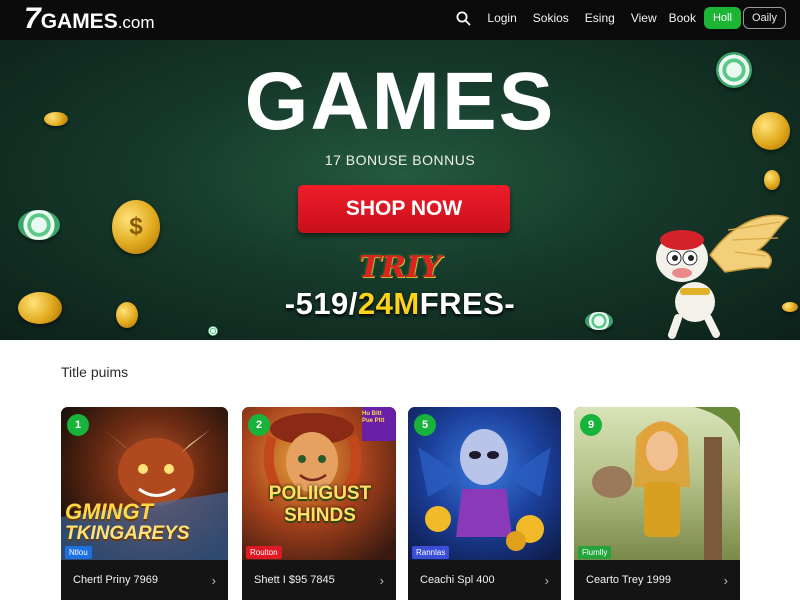  What do you see at coordinates (644, 18) in the screenshot?
I see `nav-link-view: View` at bounding box center [644, 18].